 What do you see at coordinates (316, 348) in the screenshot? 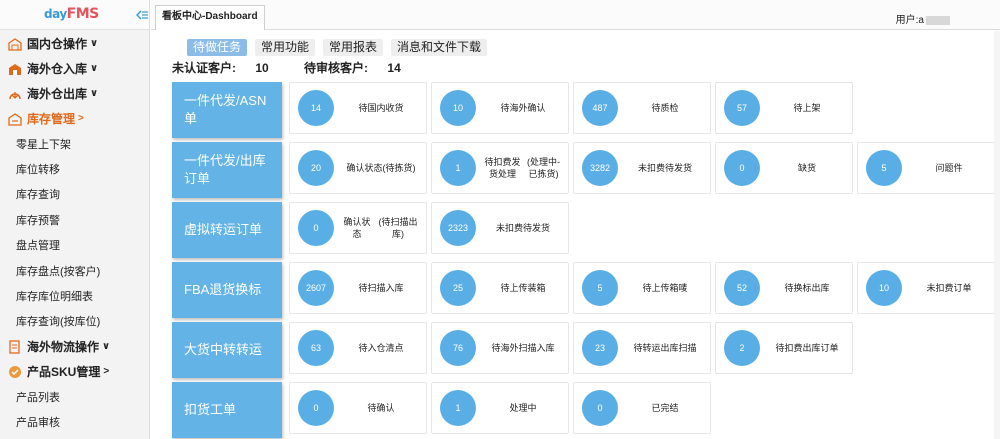
I see `task-count-badge: 63` at bounding box center [316, 348].